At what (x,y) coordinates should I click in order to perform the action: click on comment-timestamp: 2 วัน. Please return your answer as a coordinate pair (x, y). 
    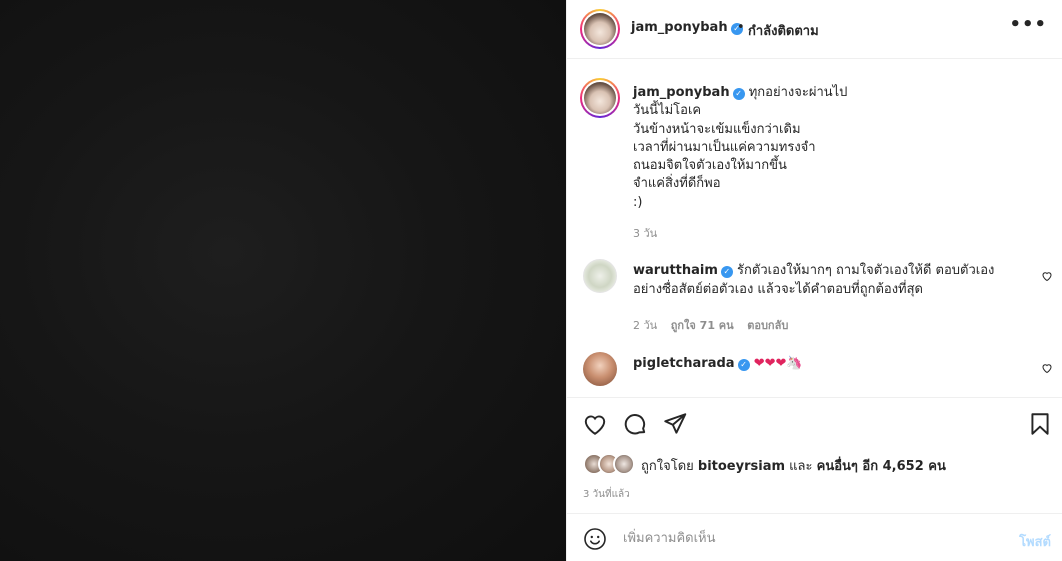
    Looking at the image, I should click on (645, 325).